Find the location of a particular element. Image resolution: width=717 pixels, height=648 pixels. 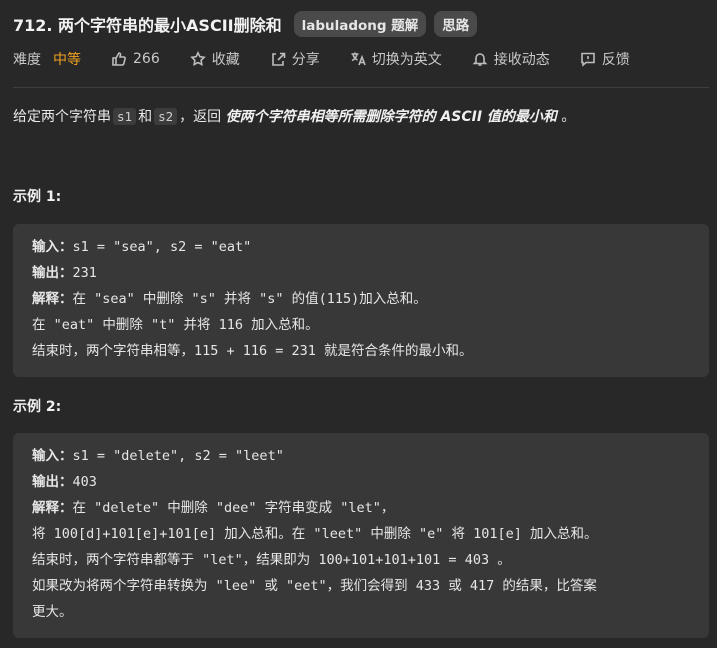

like-count: 266 is located at coordinates (146, 59).